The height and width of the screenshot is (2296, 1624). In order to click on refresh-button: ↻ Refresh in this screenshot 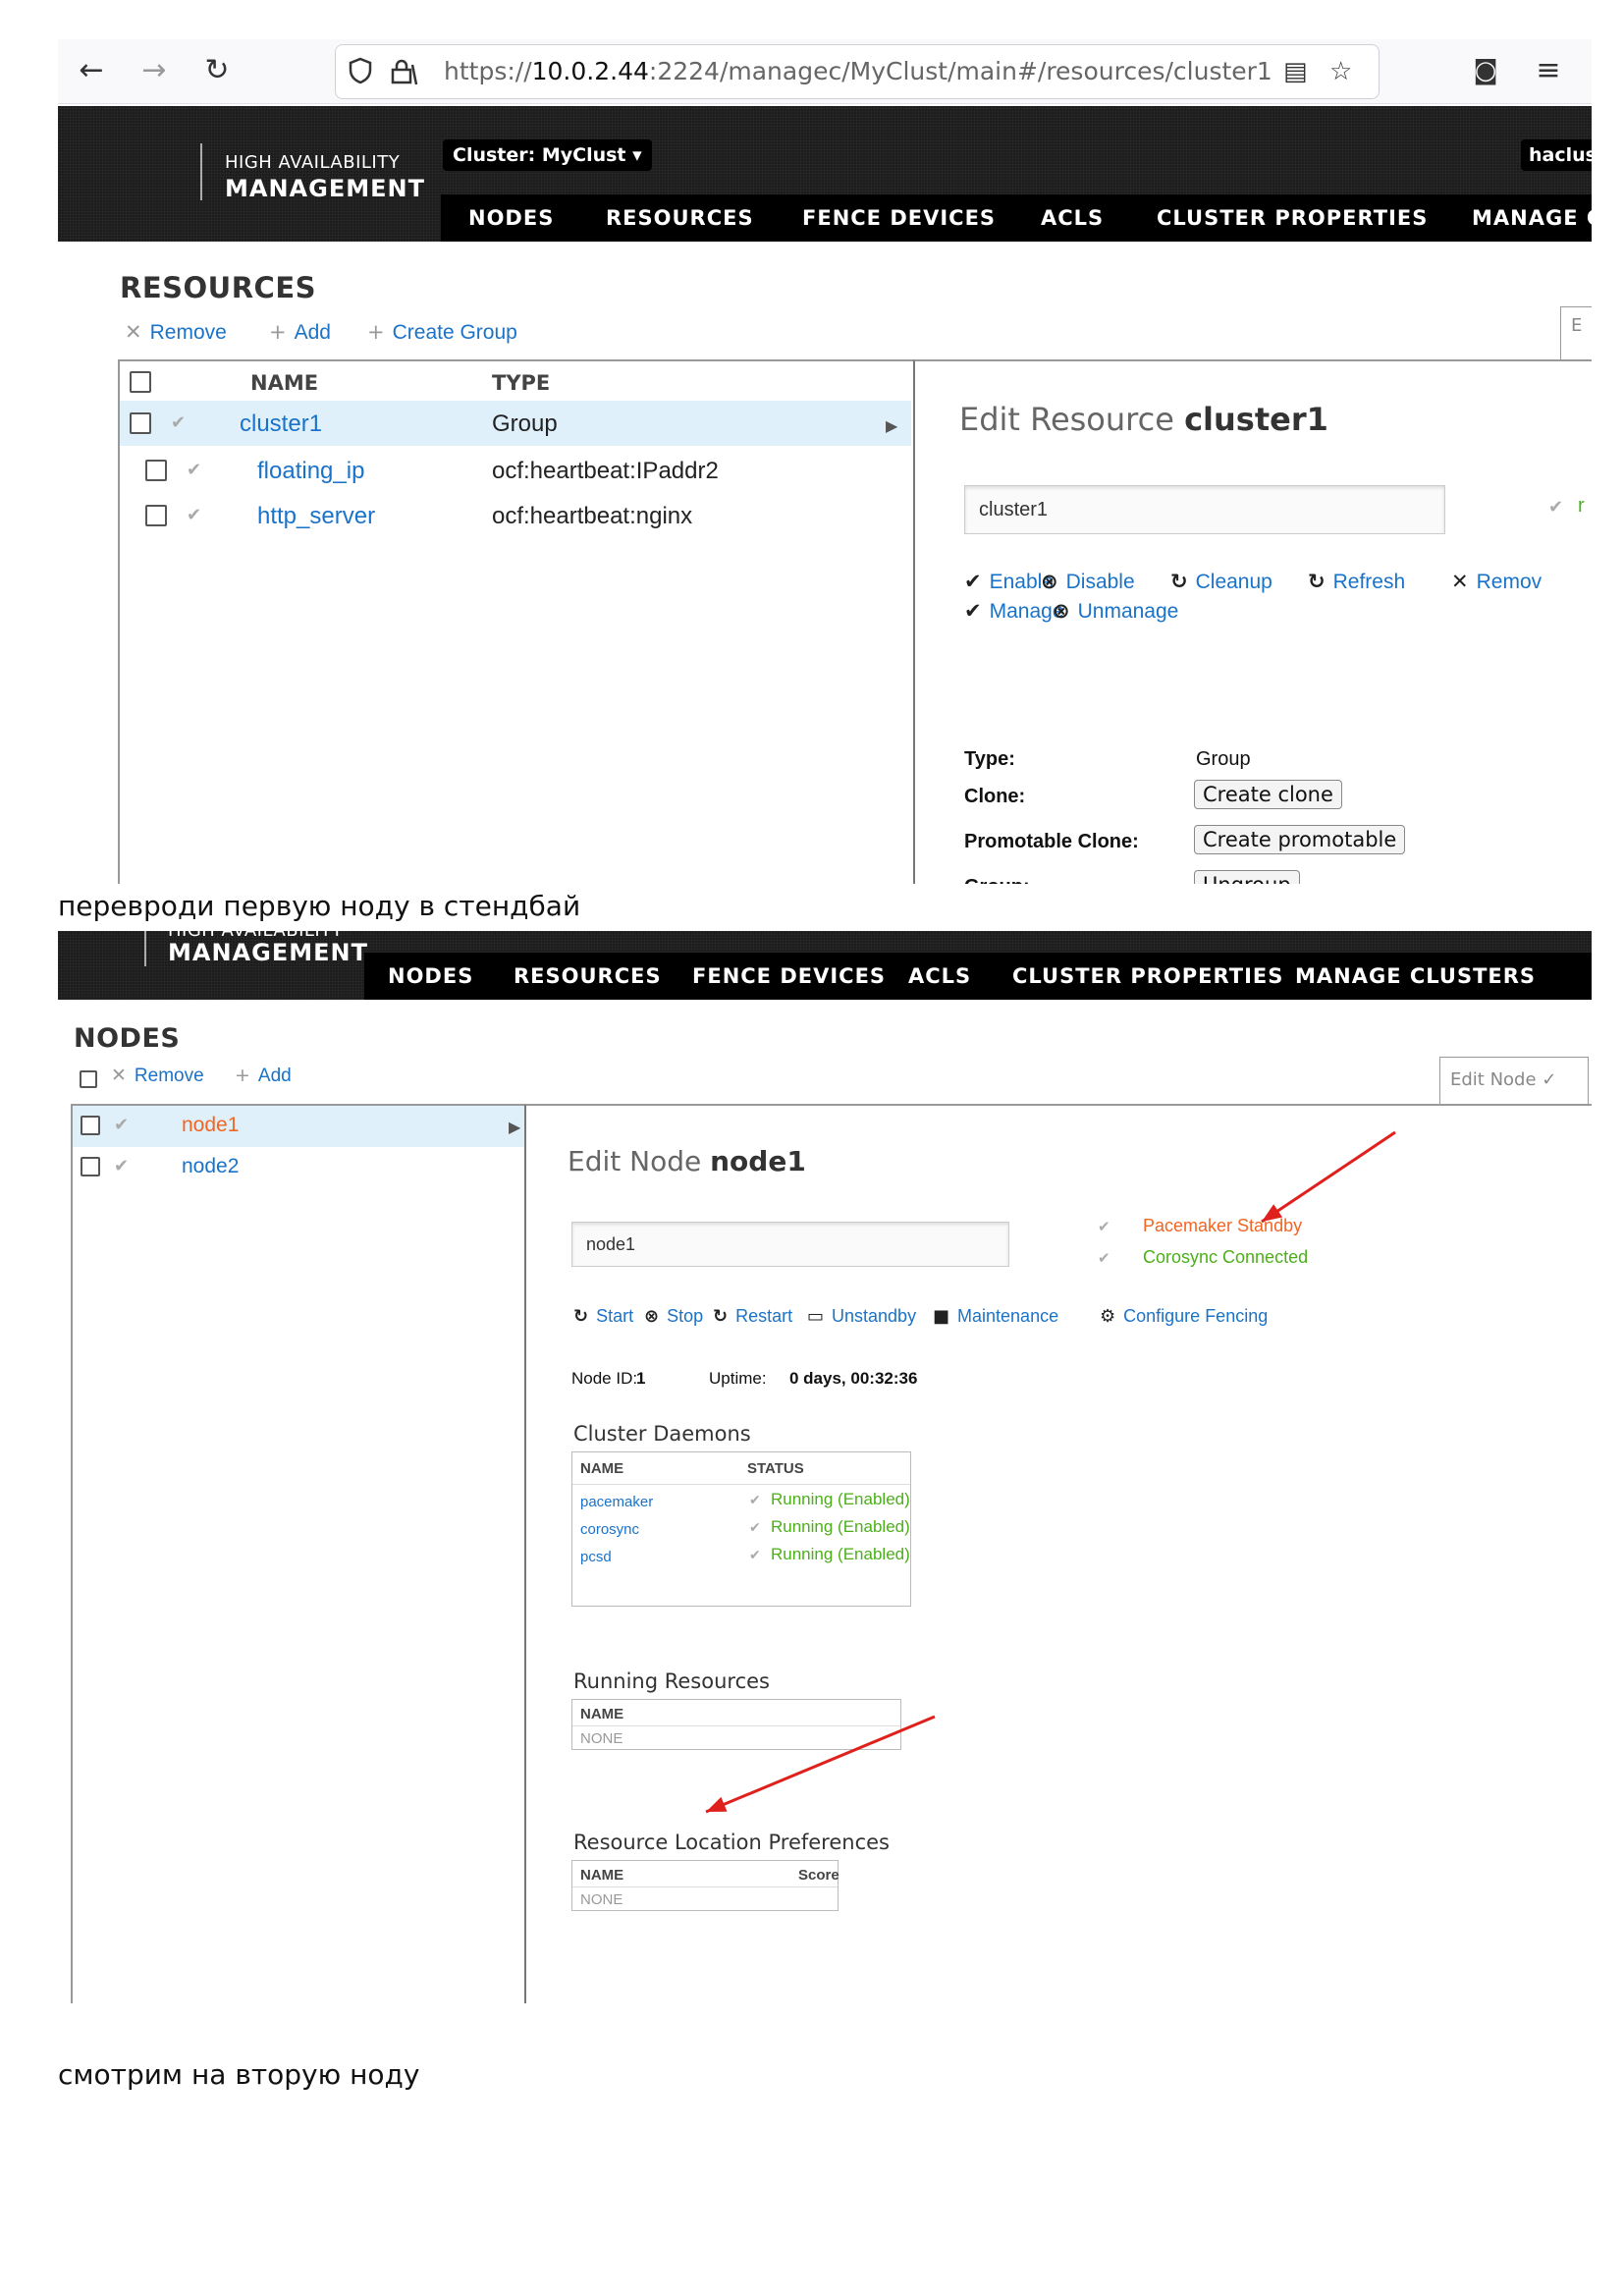, I will do `click(1356, 582)`.